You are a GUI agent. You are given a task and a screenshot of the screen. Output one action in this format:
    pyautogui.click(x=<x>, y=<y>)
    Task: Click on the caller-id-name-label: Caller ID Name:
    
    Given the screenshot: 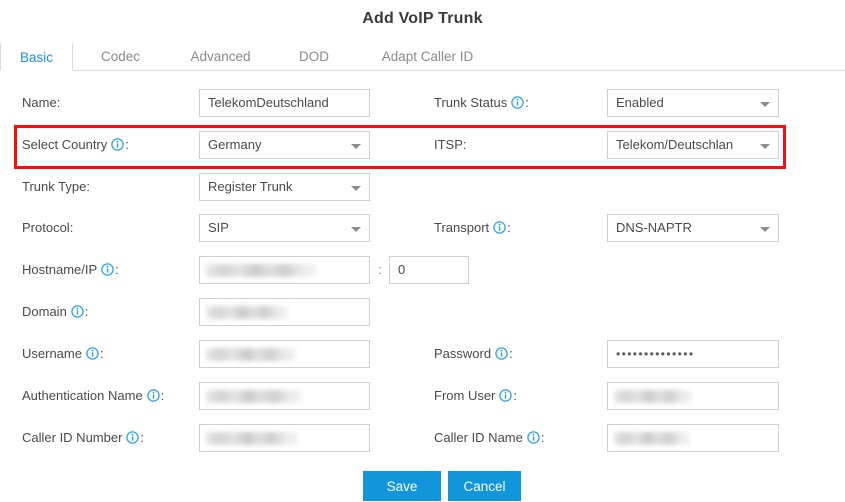 What is the action you would take?
    pyautogui.click(x=489, y=438)
    